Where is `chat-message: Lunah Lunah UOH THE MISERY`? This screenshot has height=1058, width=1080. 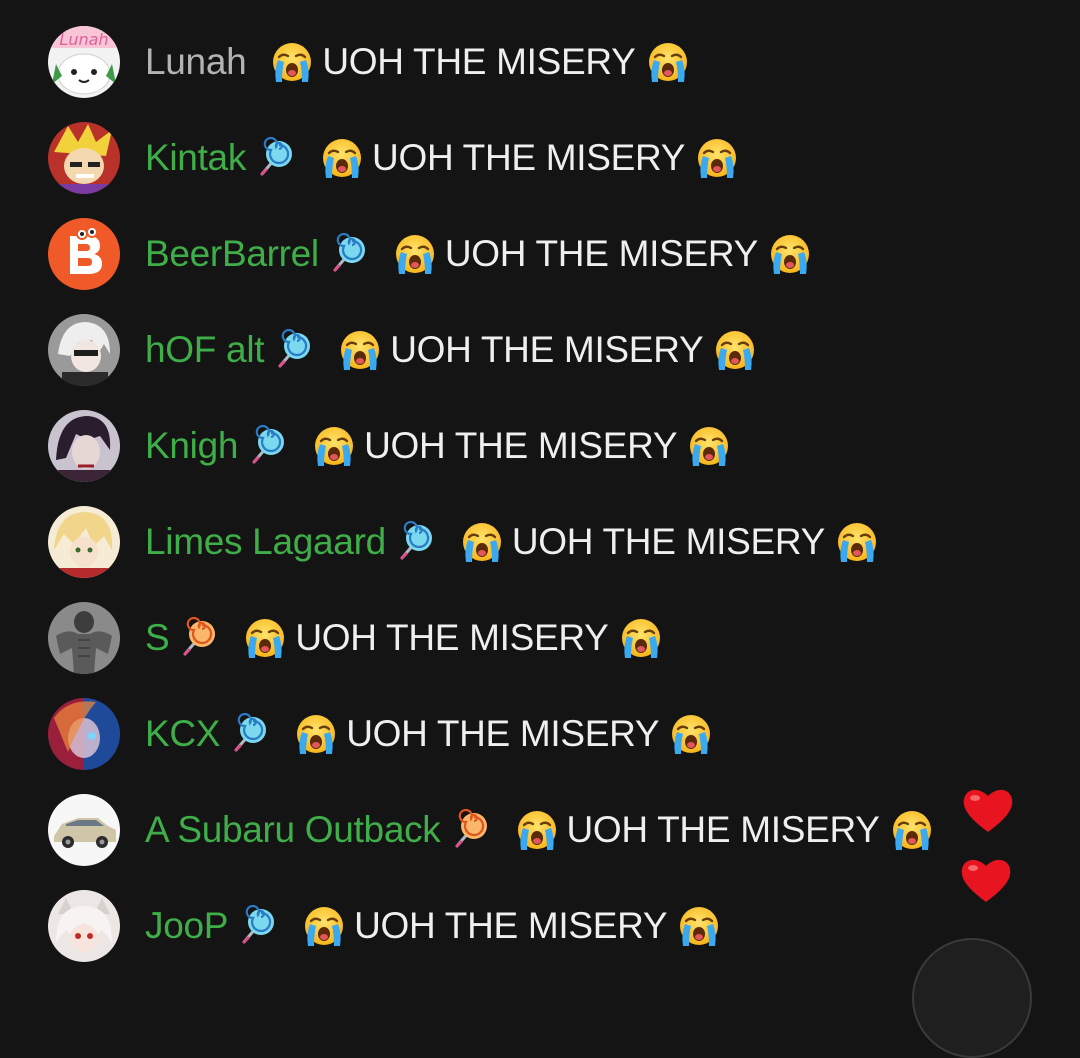
chat-message: Lunah Lunah UOH THE MISERY is located at coordinates (540, 62).